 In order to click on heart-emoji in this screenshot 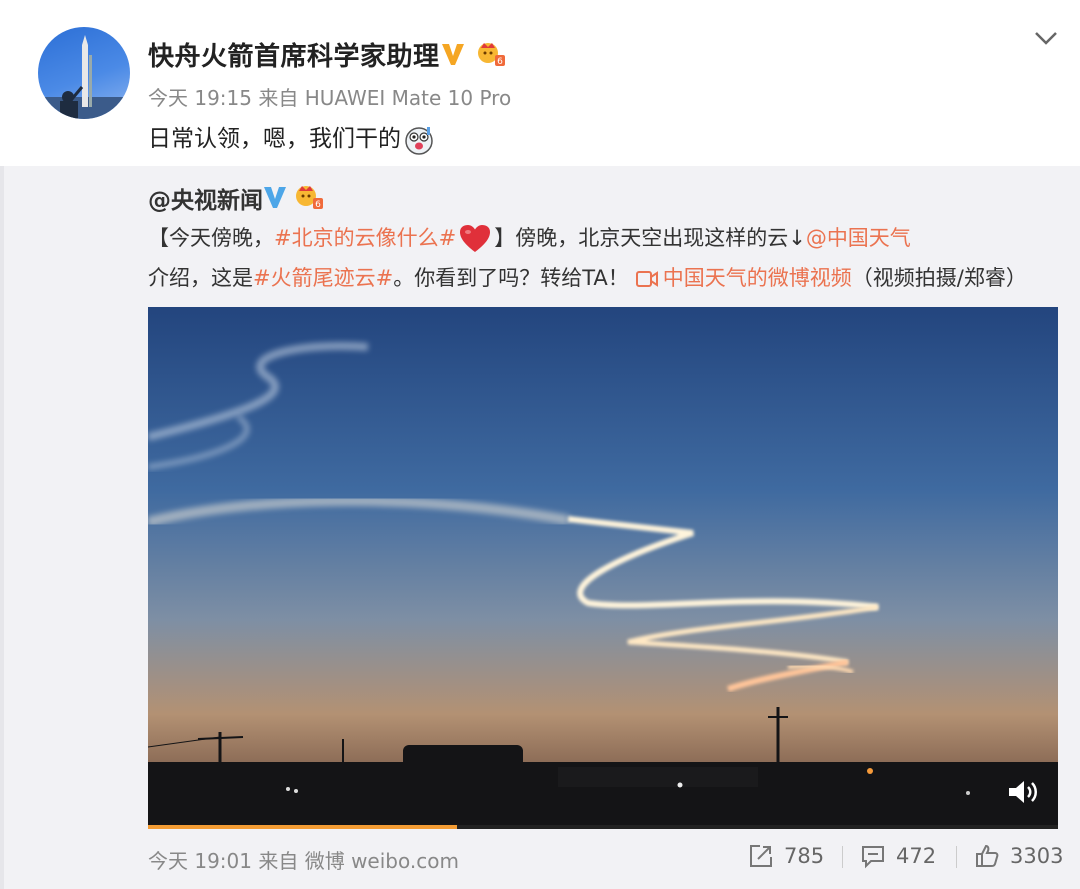, I will do `click(475, 238)`.